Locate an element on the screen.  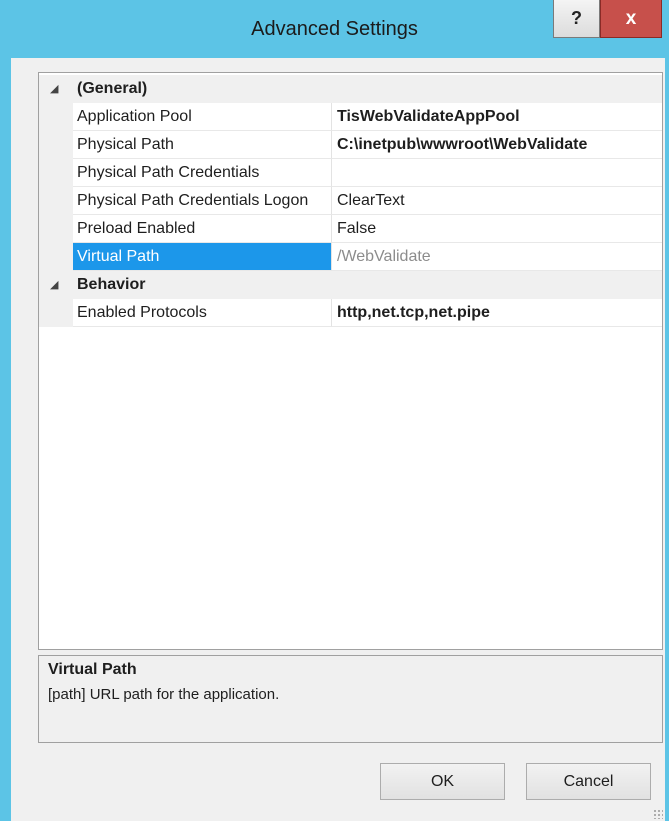
cancel-button: Cancel is located at coordinates (588, 781).